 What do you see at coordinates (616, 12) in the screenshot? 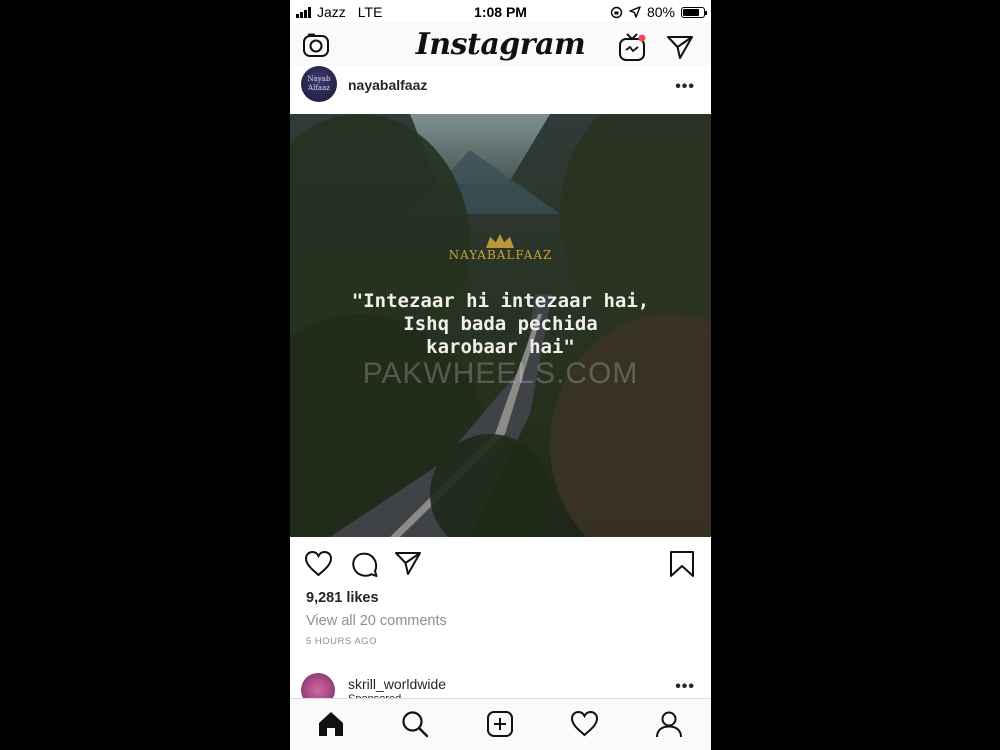
I see `rotation-lock-icon` at bounding box center [616, 12].